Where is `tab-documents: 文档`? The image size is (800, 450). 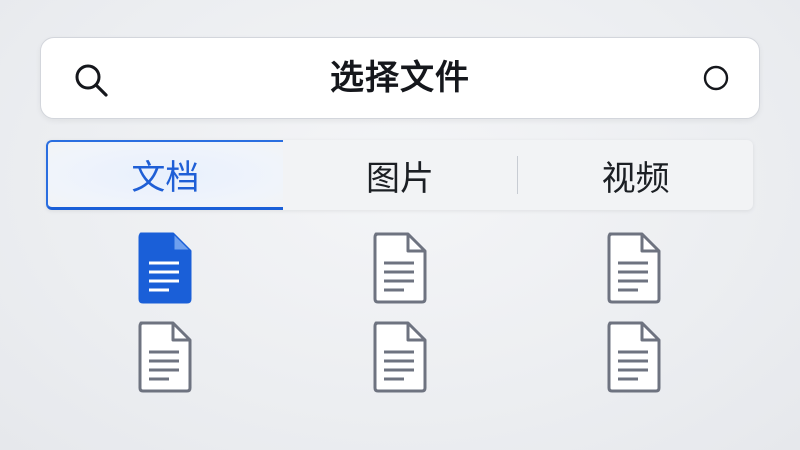
tab-documents: 文档 is located at coordinates (164, 175).